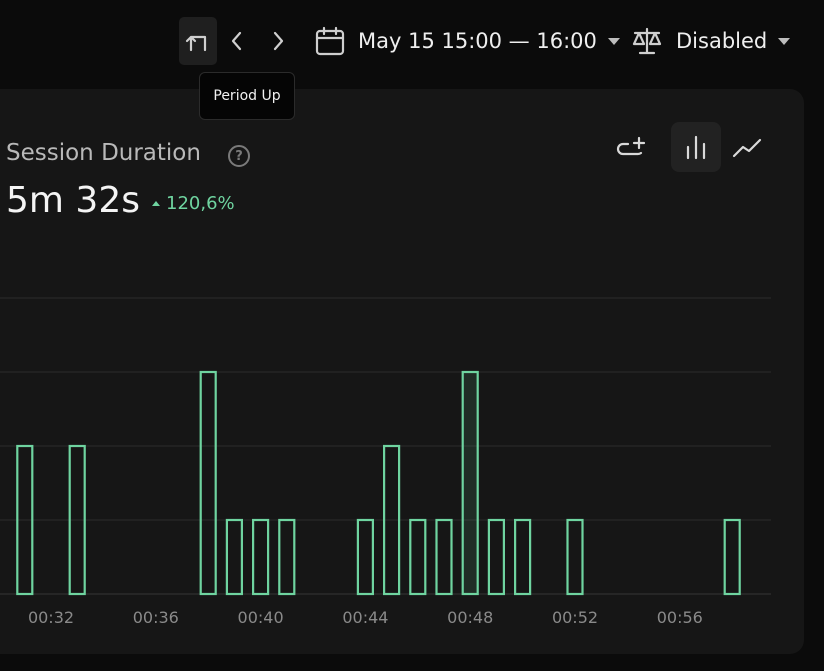 This screenshot has height=671, width=824. I want to click on x-tick-label: 00:48, so click(470, 617).